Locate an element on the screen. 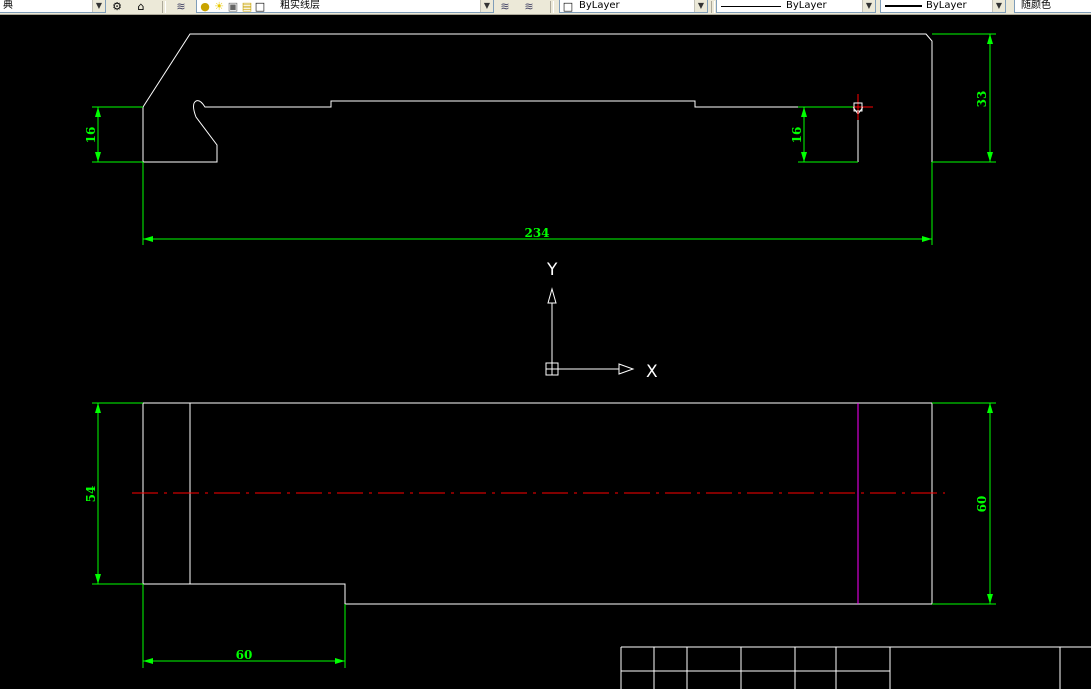  lineweight-value: ByLayer is located at coordinates (946, 5).